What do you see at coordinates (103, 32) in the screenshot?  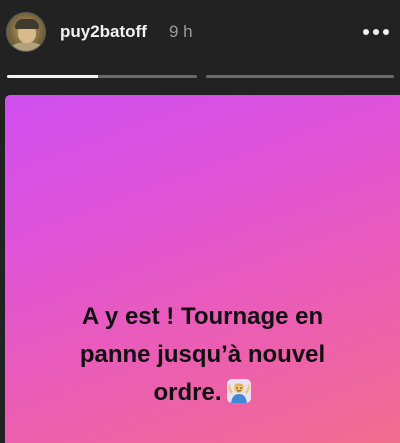 I see `username-link: puy2batoff` at bounding box center [103, 32].